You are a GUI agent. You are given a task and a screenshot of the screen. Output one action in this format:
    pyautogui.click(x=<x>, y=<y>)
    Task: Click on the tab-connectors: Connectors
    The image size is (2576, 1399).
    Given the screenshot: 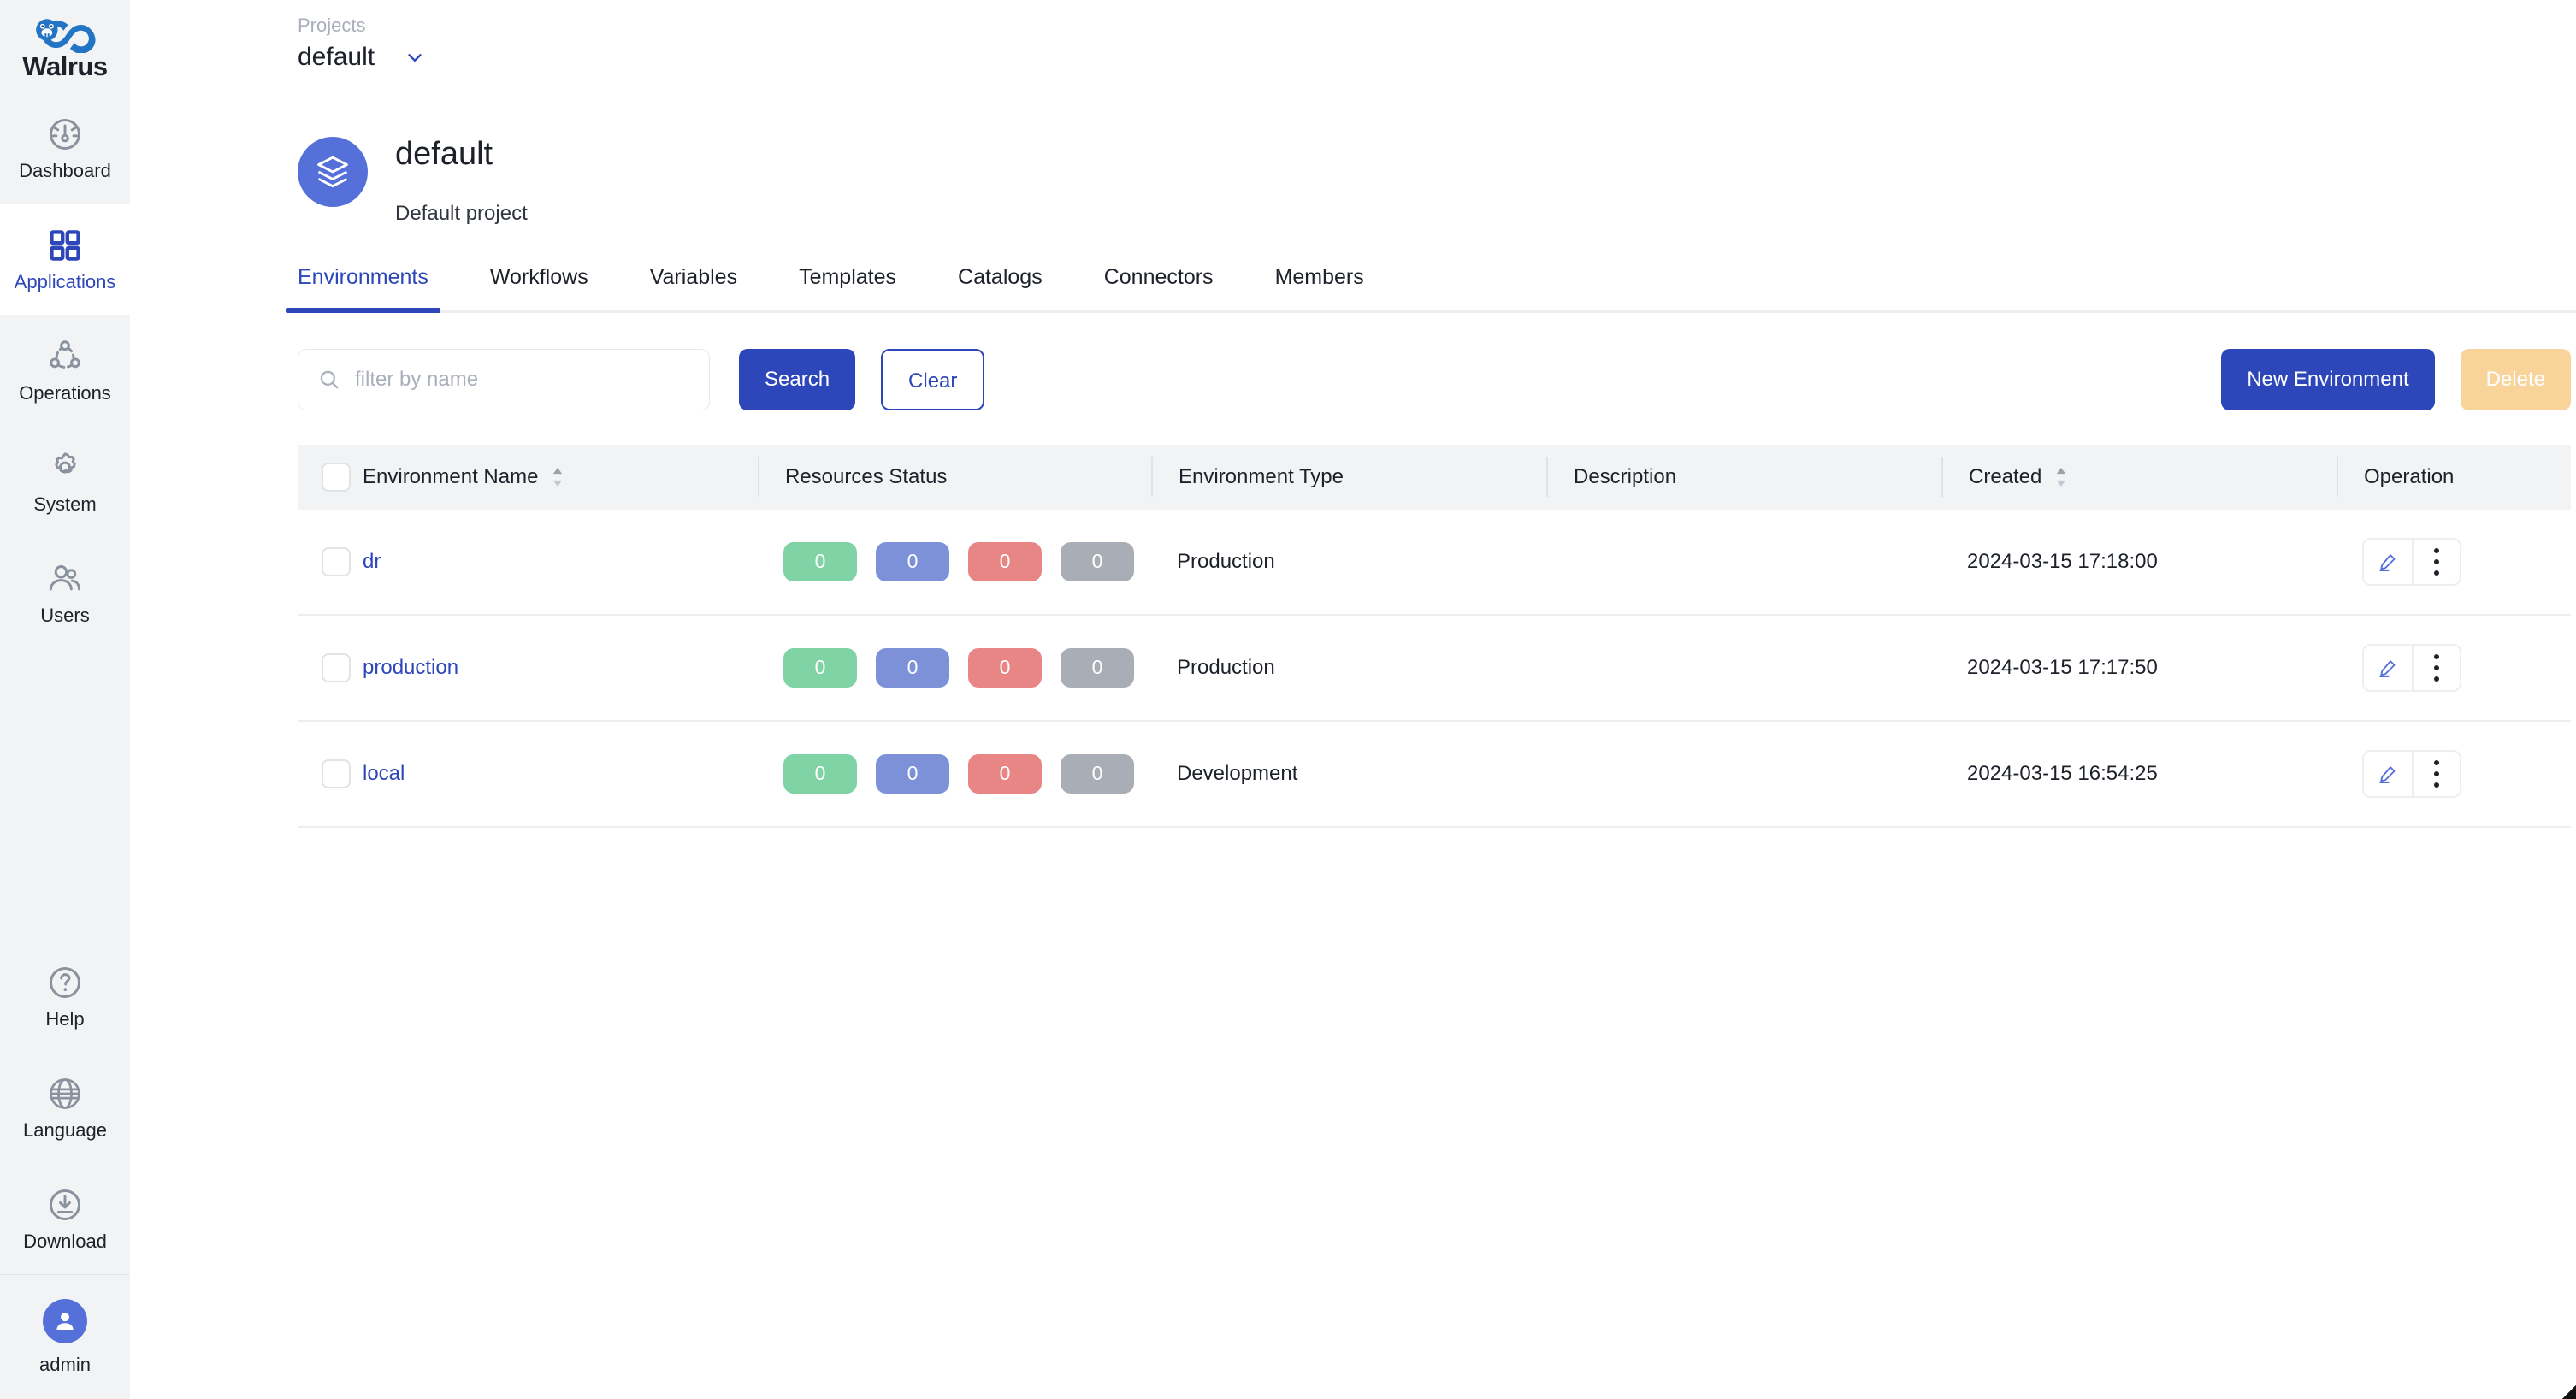 What is the action you would take?
    pyautogui.click(x=1159, y=287)
    